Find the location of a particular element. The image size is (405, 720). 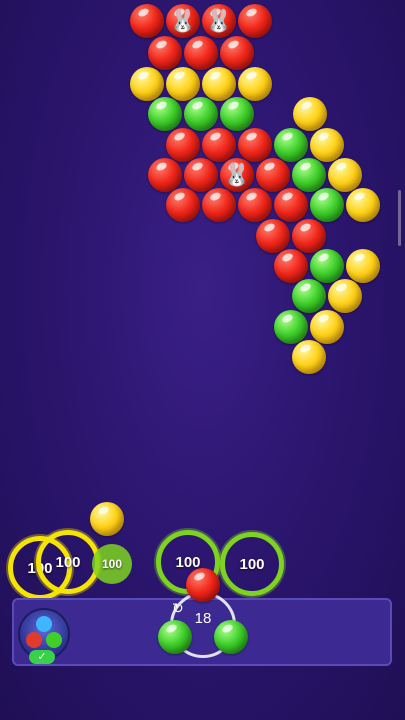

booster-check-badge: ✓ is located at coordinates (42, 657).